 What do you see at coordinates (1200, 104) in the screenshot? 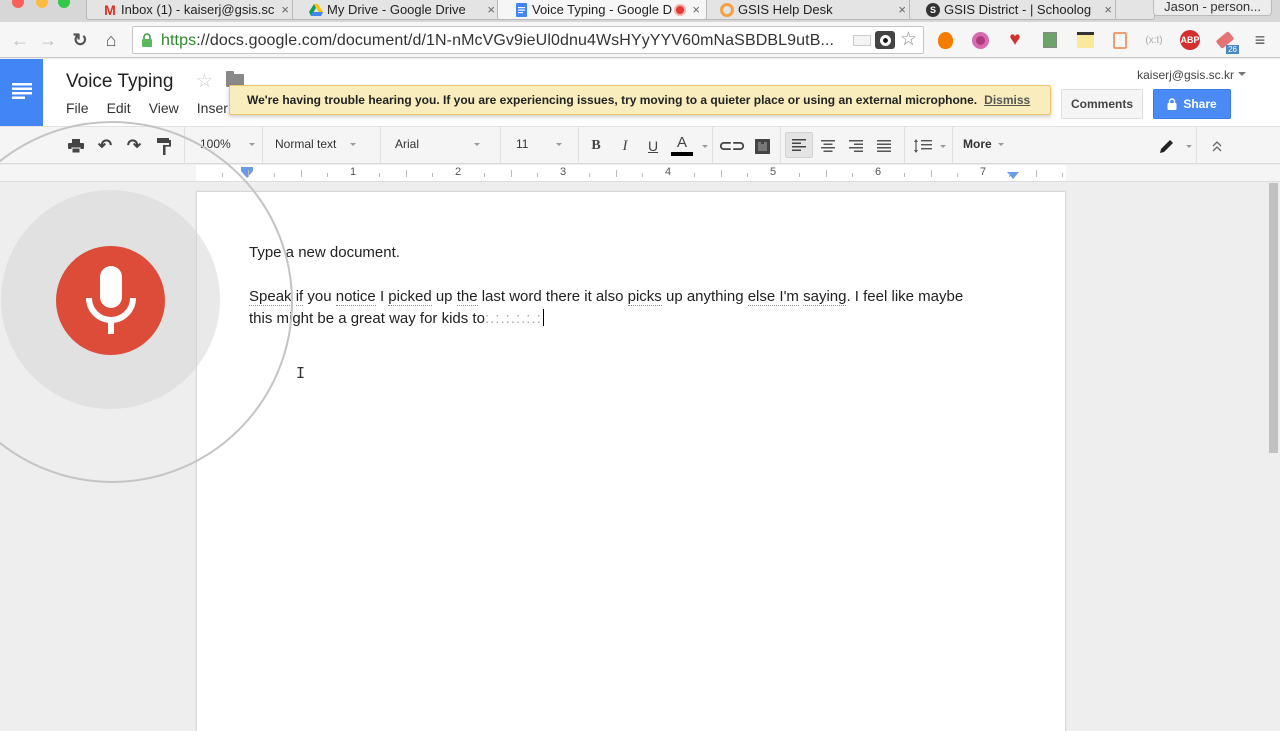
I see `share-label: Share` at bounding box center [1200, 104].